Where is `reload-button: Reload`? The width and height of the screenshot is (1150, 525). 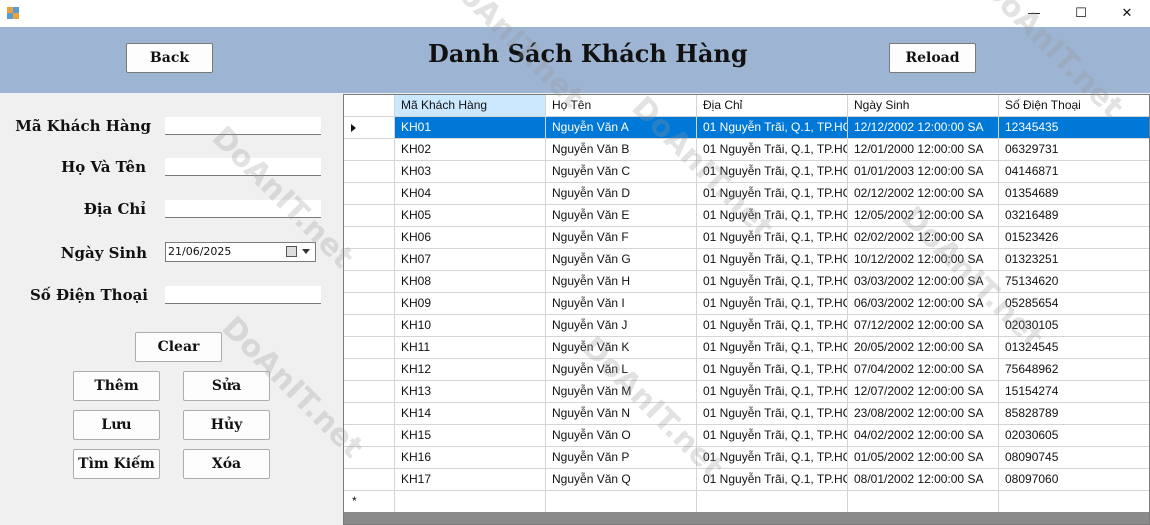 reload-button: Reload is located at coordinates (932, 58).